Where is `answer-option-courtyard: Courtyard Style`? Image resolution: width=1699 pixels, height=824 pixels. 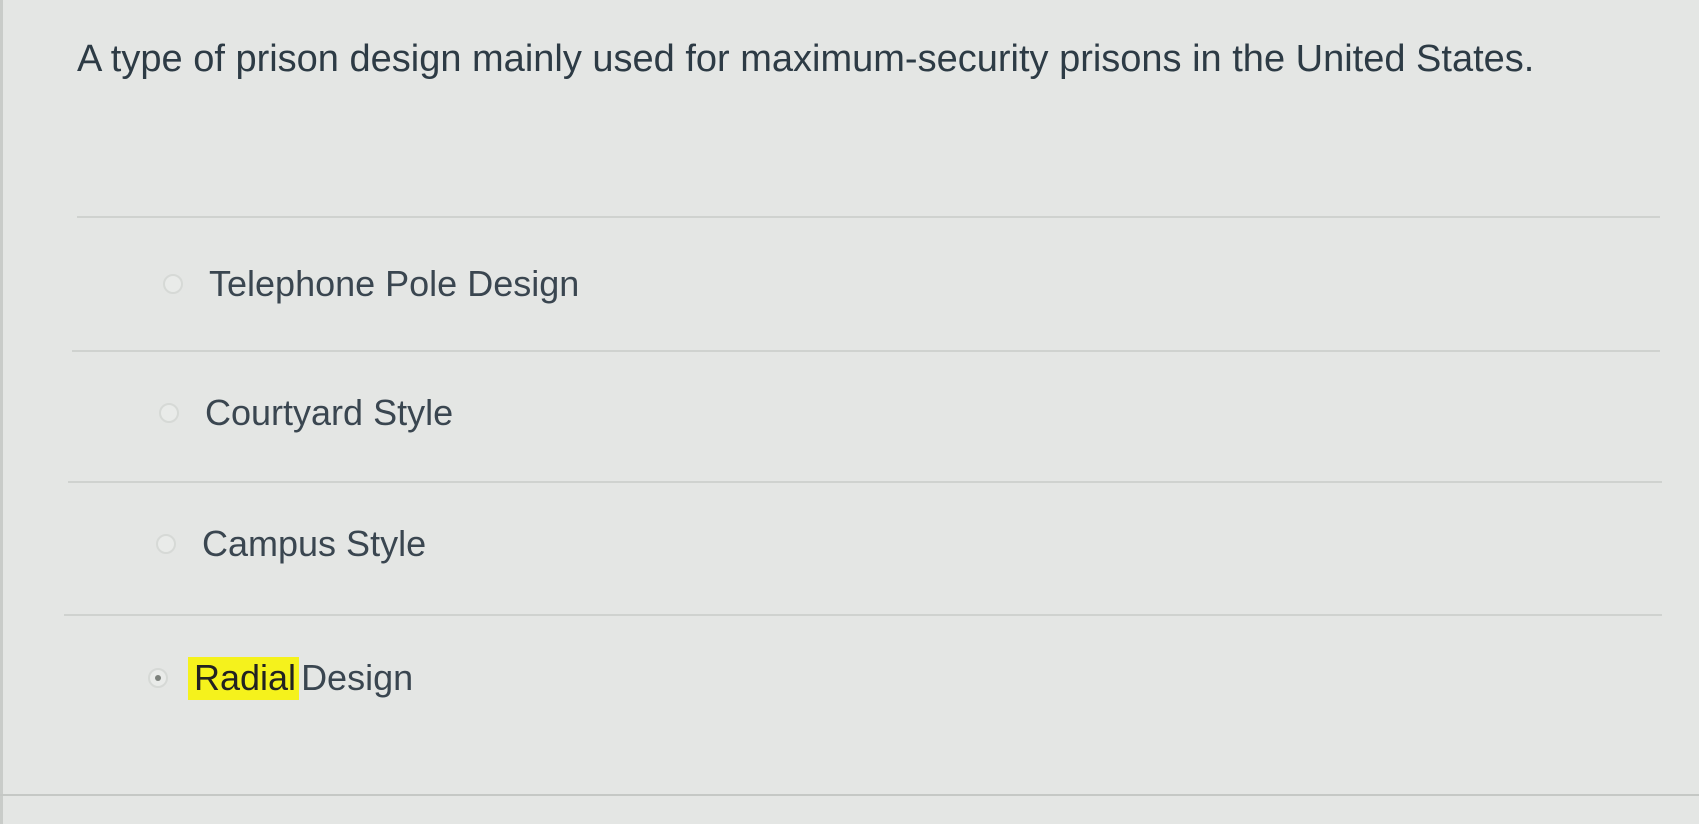 answer-option-courtyard: Courtyard Style is located at coordinates (306, 413).